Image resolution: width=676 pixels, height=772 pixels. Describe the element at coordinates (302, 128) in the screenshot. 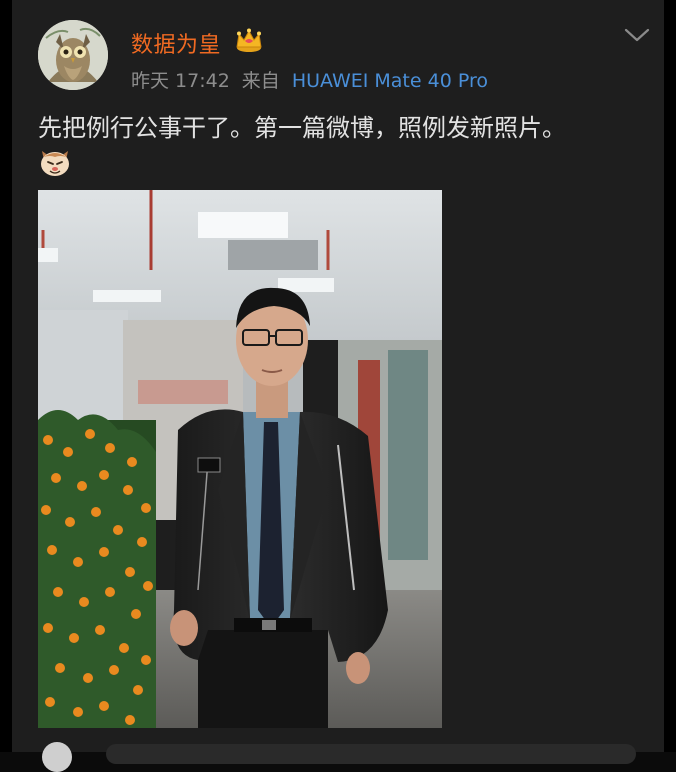

I see `post-text: 先把例行公事干了。第一篇微博，照例发新照片。` at that location.